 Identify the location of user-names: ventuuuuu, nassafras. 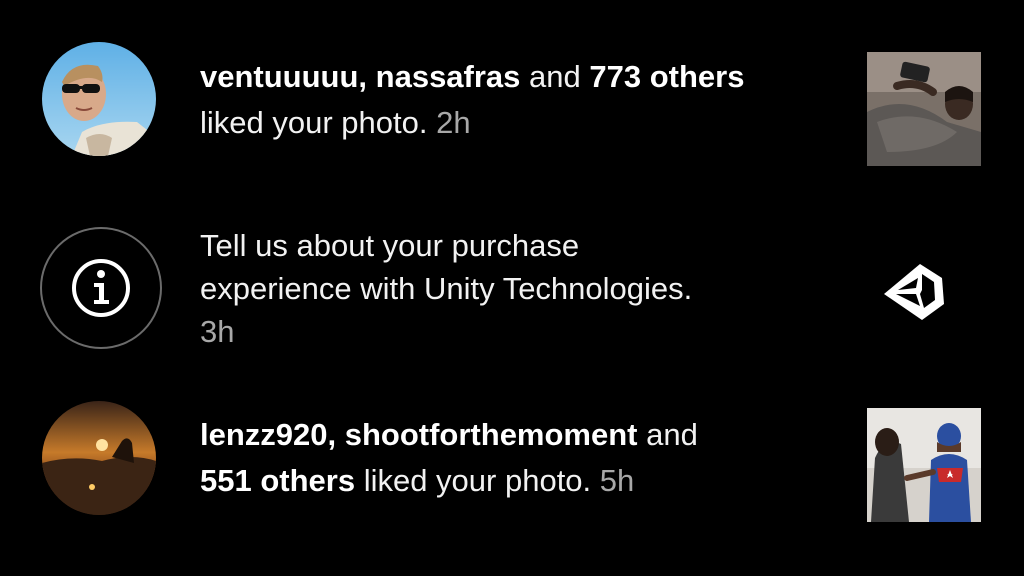
(360, 76).